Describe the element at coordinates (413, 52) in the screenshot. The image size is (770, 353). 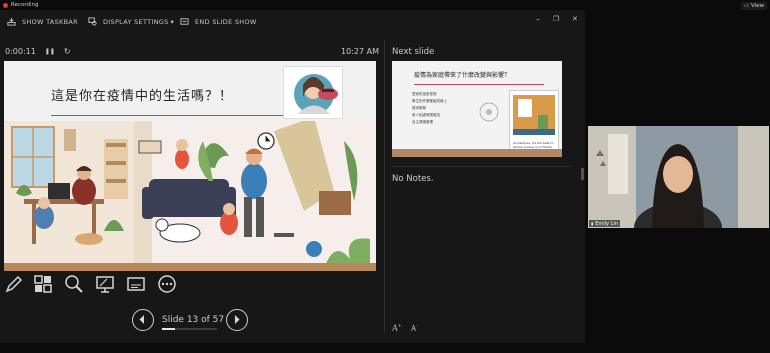
I see `next-slide-label: Next slide` at that location.